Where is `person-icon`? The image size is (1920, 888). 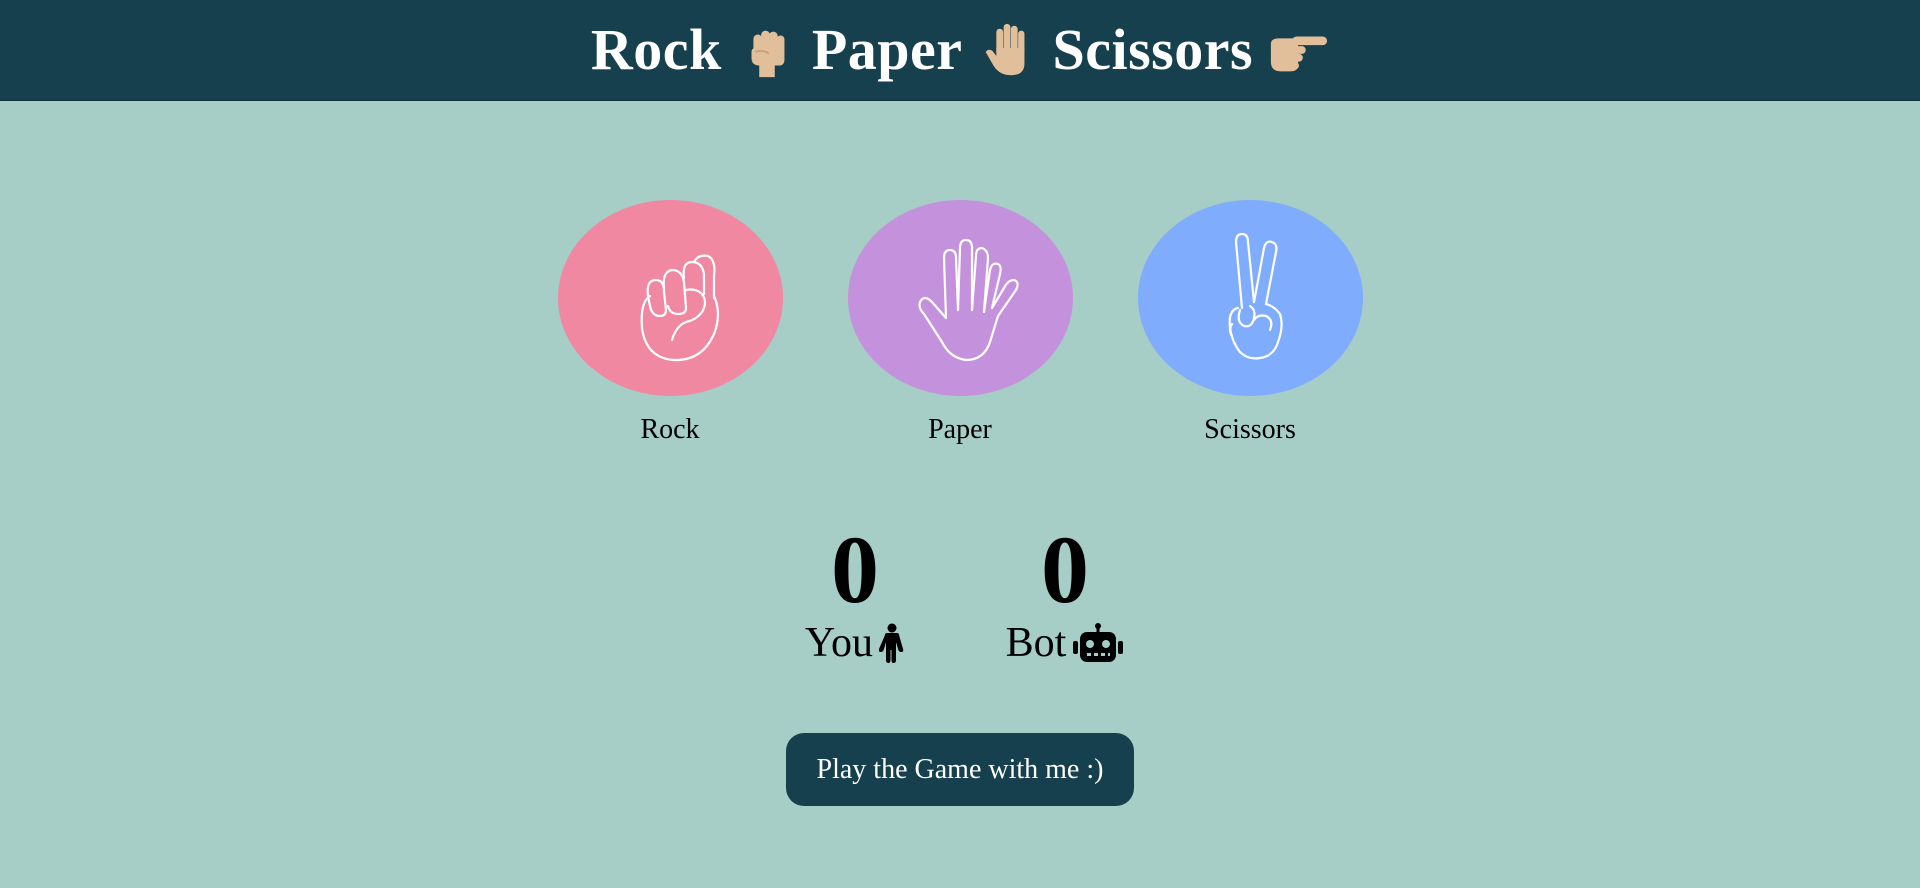 person-icon is located at coordinates (891, 643).